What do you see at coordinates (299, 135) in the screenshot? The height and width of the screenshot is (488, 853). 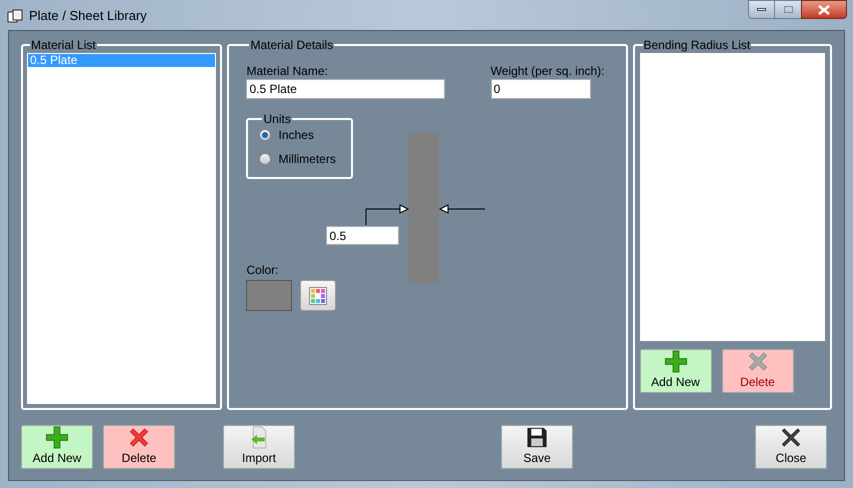 I see `radio-option: Inches` at bounding box center [299, 135].